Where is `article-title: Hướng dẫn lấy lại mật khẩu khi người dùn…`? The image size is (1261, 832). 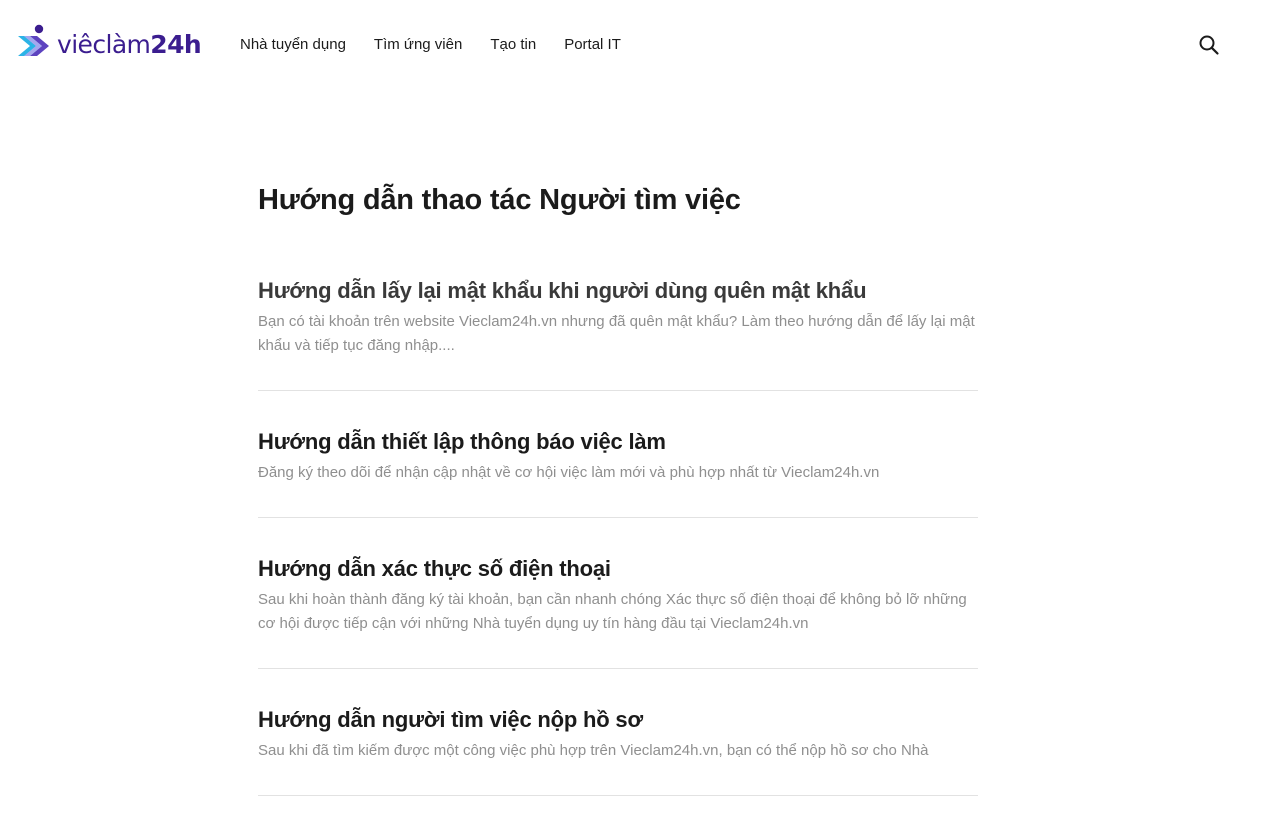
article-title: Hướng dẫn lấy lại mật khẩu khi người dùn… is located at coordinates (618, 291).